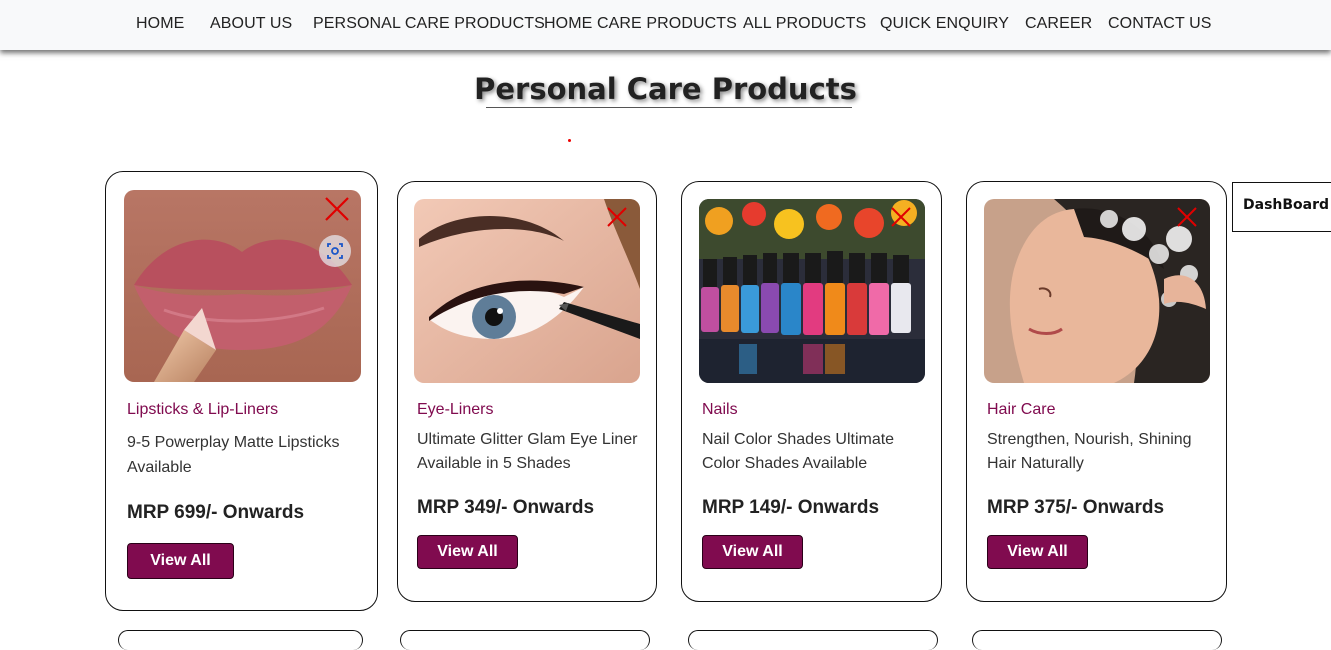  What do you see at coordinates (669, 107) in the screenshot?
I see `title-underline` at bounding box center [669, 107].